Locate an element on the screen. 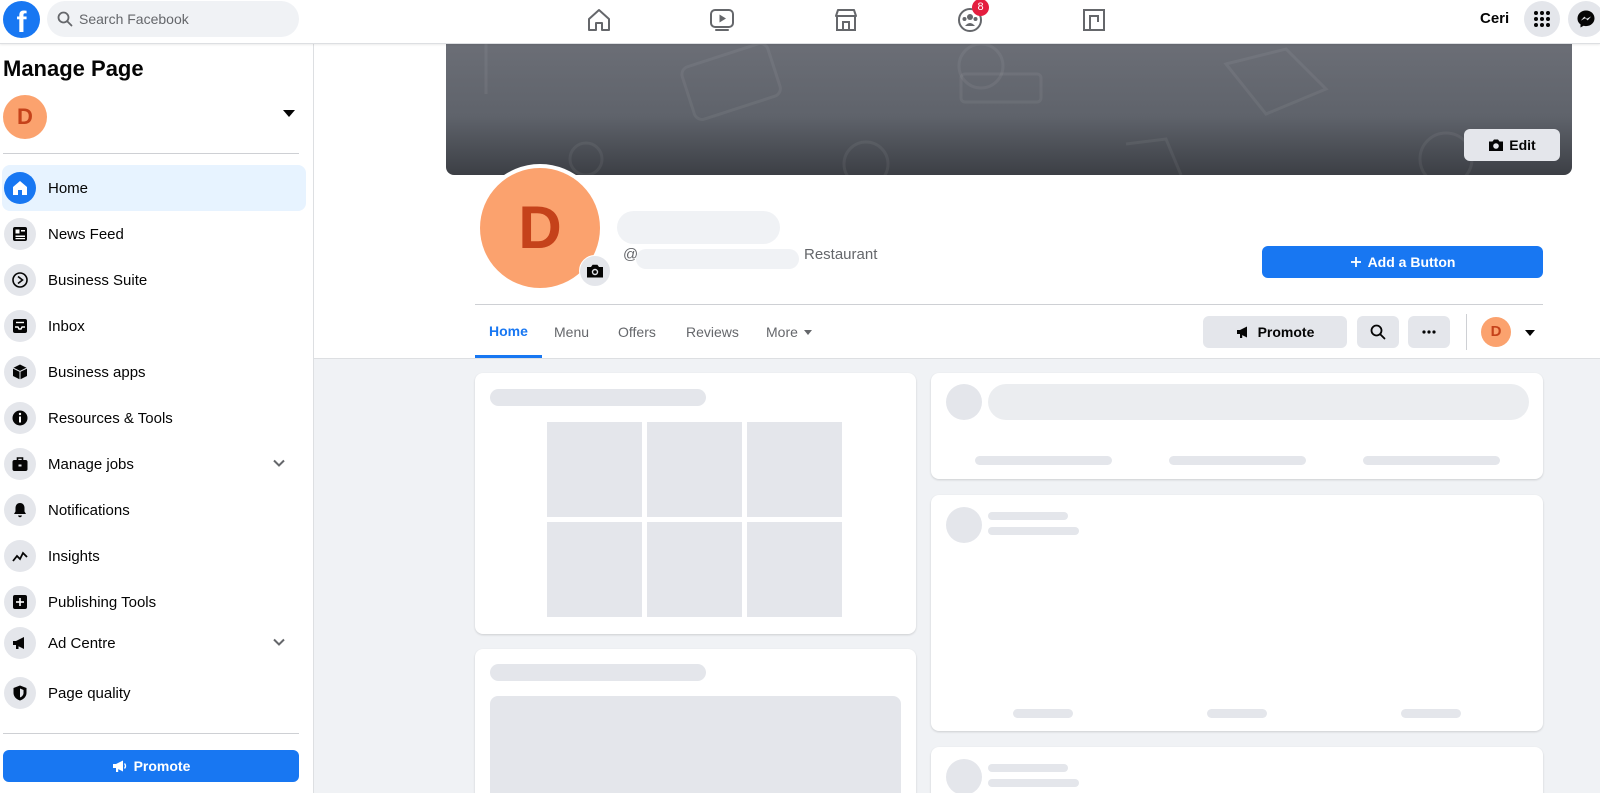 This screenshot has height=793, width=1600. insights-icon is located at coordinates (20, 556).